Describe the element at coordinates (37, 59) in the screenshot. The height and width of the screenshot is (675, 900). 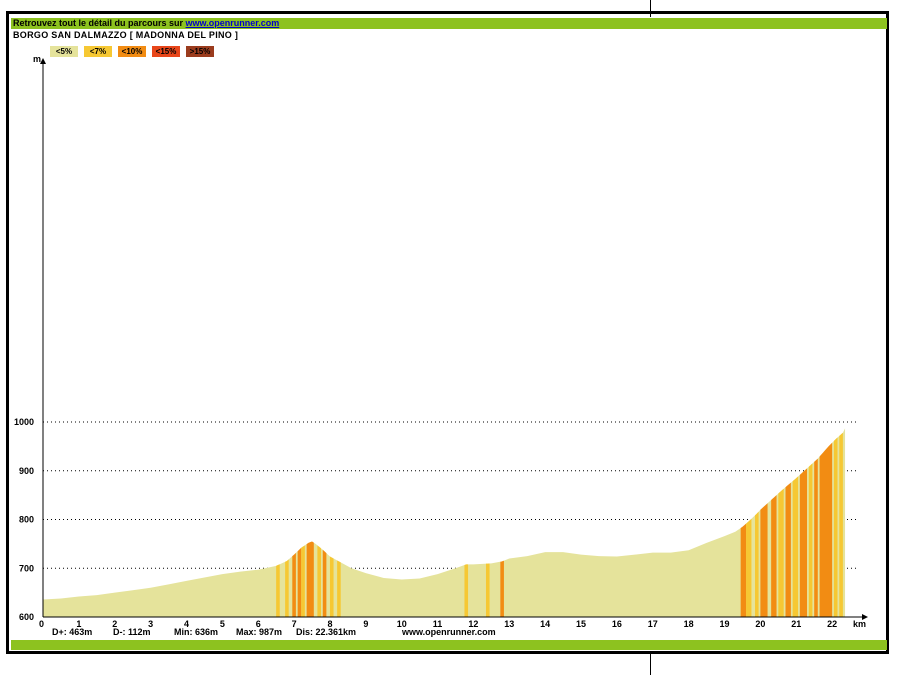
I see `y-axis-label: m` at that location.